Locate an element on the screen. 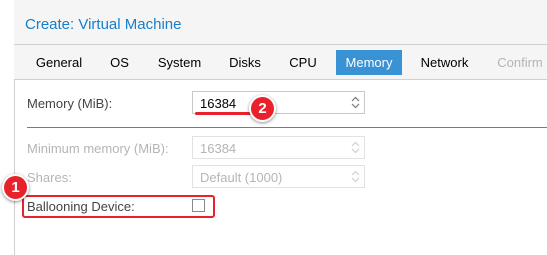 This screenshot has width=547, height=255. shares-value: Default (1000) is located at coordinates (241, 177).